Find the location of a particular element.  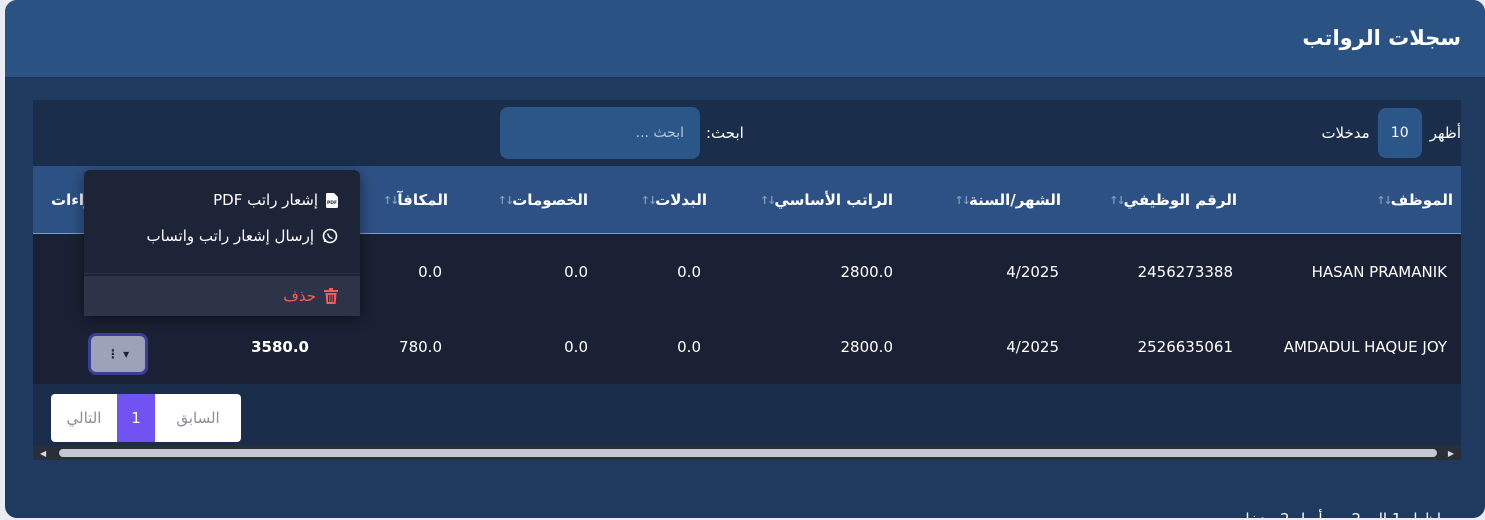

pagination-page-1: 1 is located at coordinates (136, 418).